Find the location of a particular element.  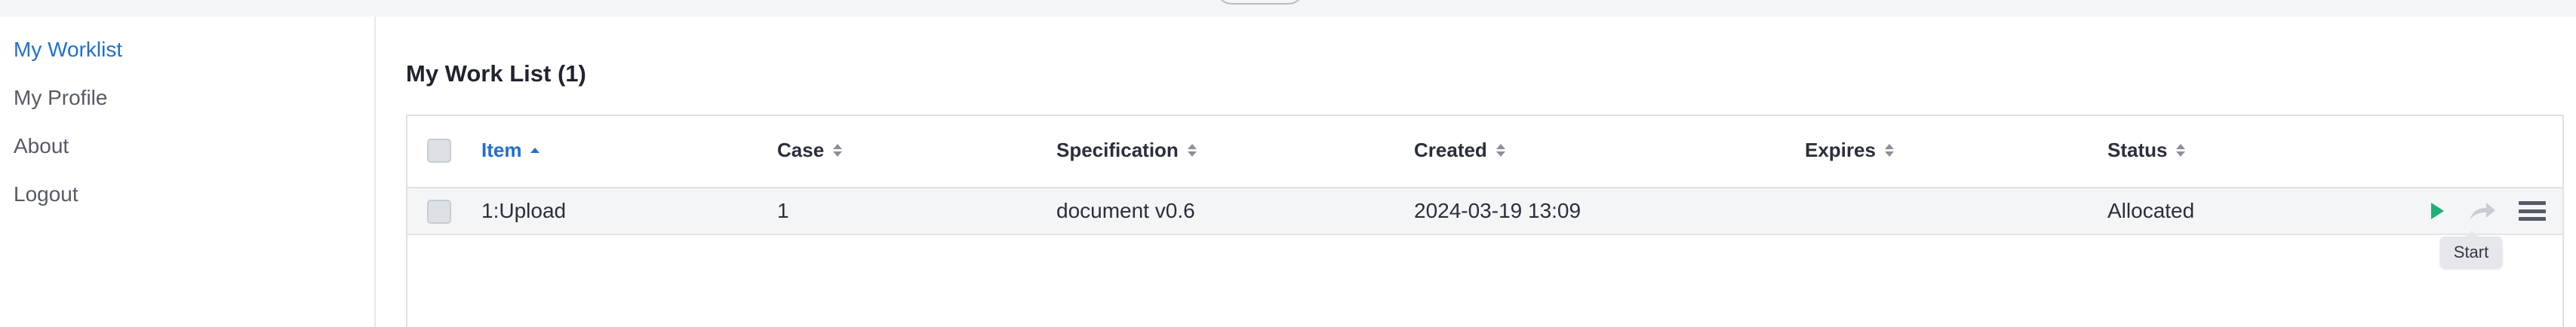

column-header-label: Case is located at coordinates (801, 150).